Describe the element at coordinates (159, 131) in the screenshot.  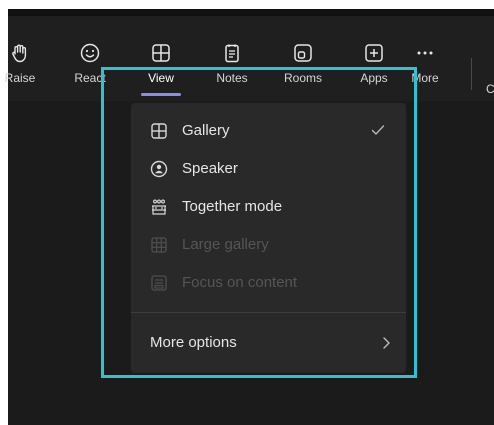
I see `gallery-icon` at that location.